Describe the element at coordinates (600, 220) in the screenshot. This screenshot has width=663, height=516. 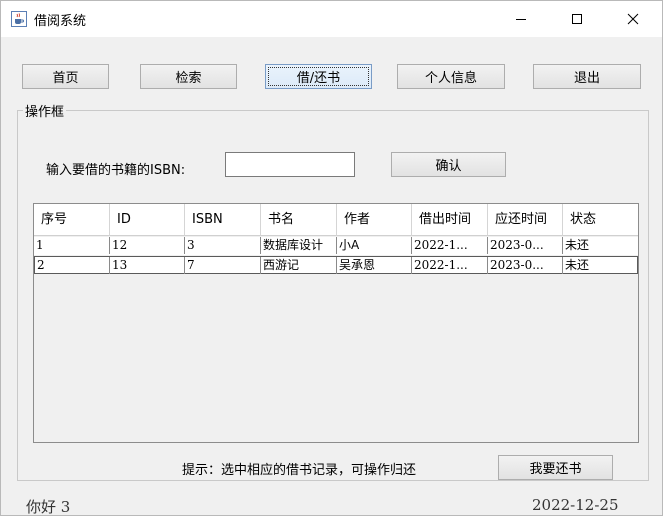
I see `column-header: 状态` at that location.